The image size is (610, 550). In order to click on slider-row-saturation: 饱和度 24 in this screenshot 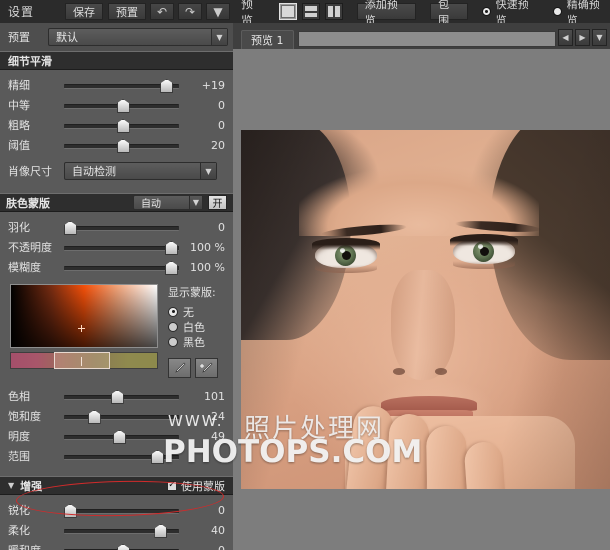, I will do `click(116, 416)`.